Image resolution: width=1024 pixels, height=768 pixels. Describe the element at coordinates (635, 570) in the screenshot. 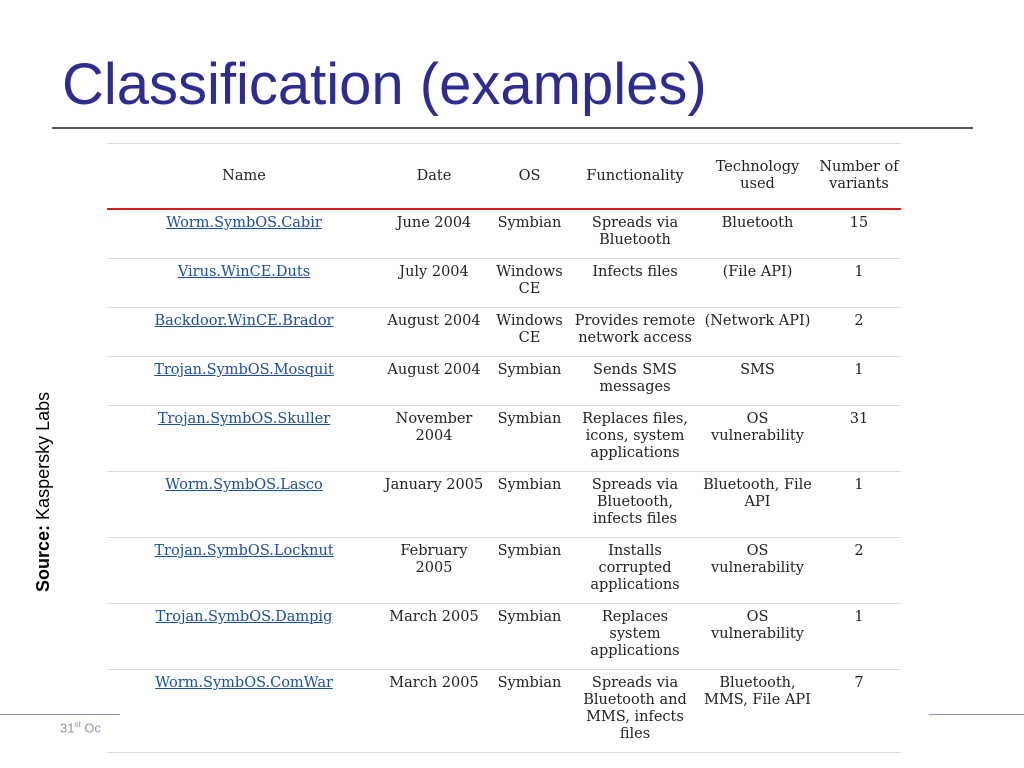

I see `functionality-cell: Installs corrupted applications` at that location.